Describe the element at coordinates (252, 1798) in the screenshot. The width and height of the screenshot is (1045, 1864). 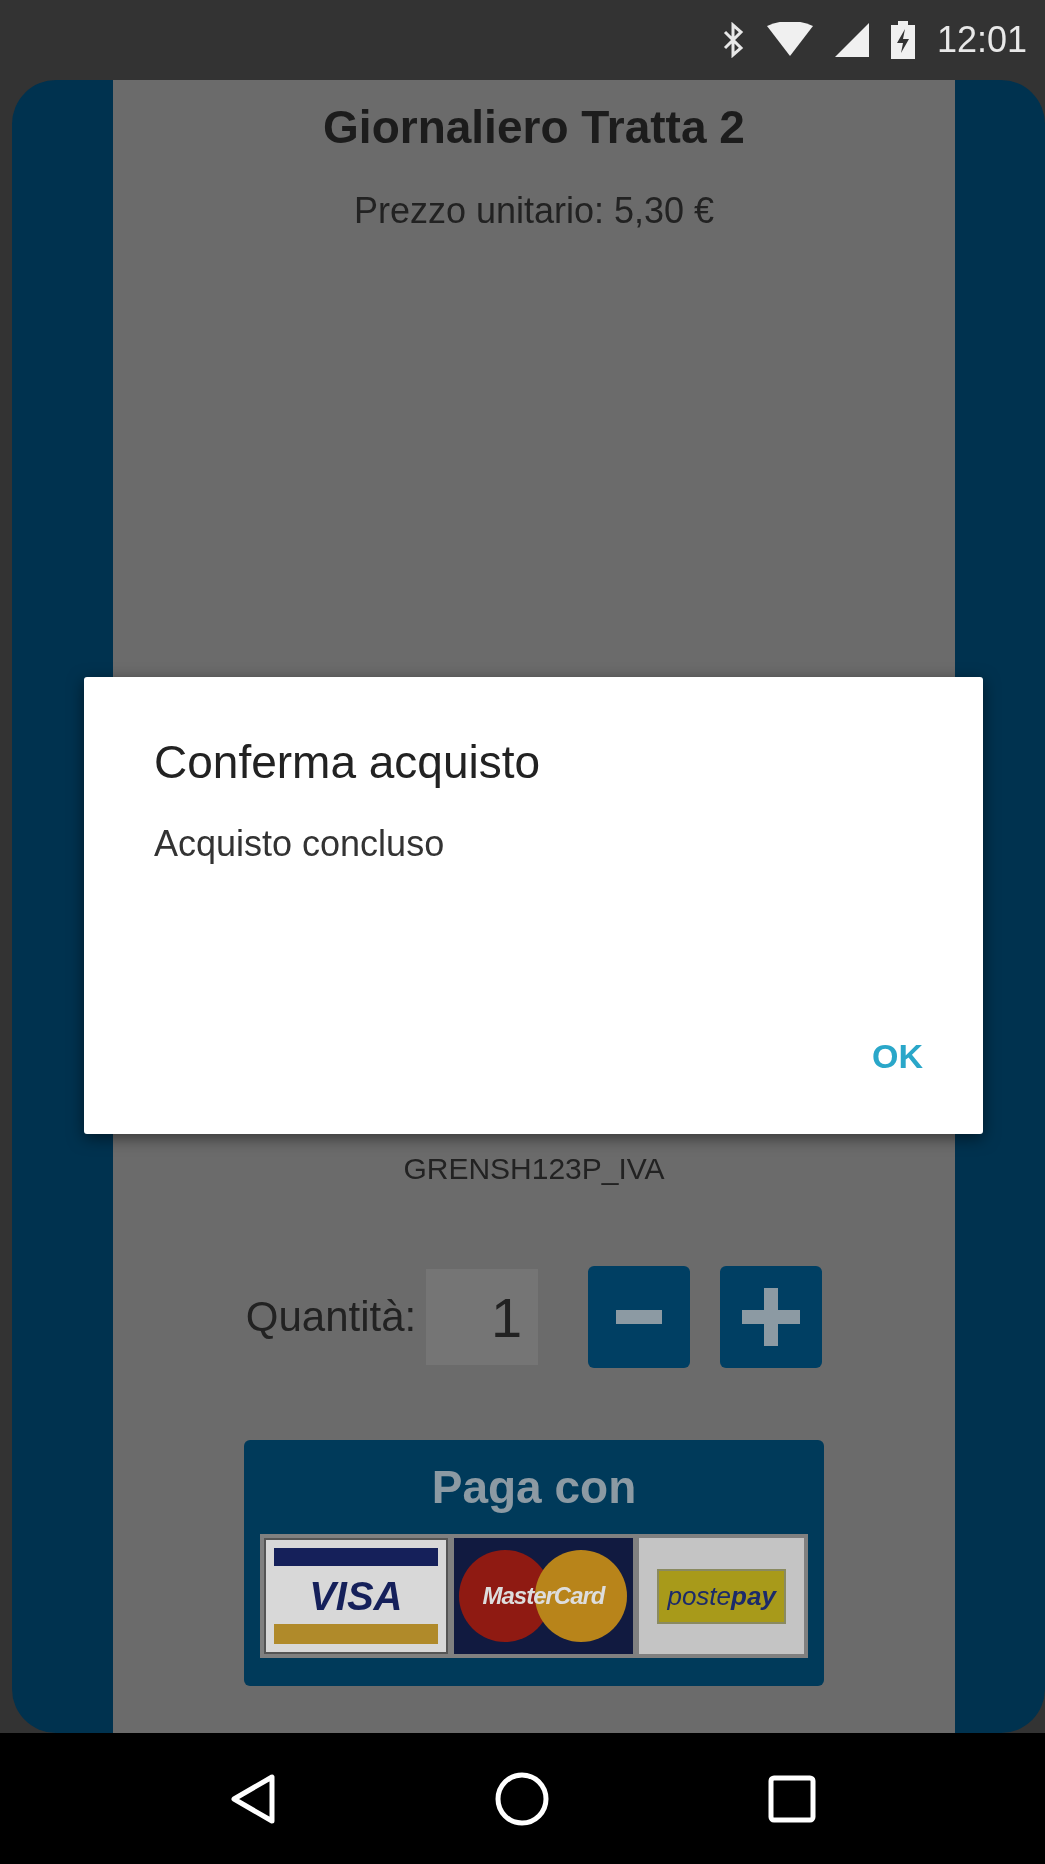
I see `back-icon` at that location.